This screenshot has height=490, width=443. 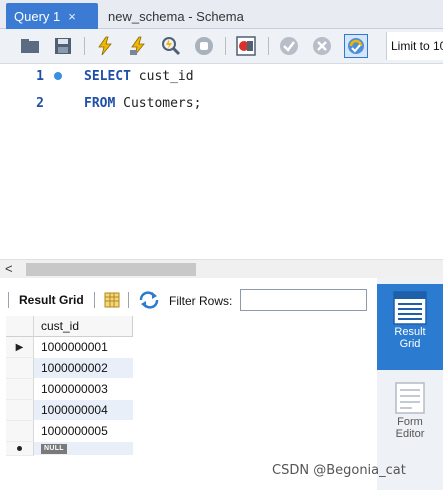 I want to click on tab-label: Query 1, so click(x=37, y=16).